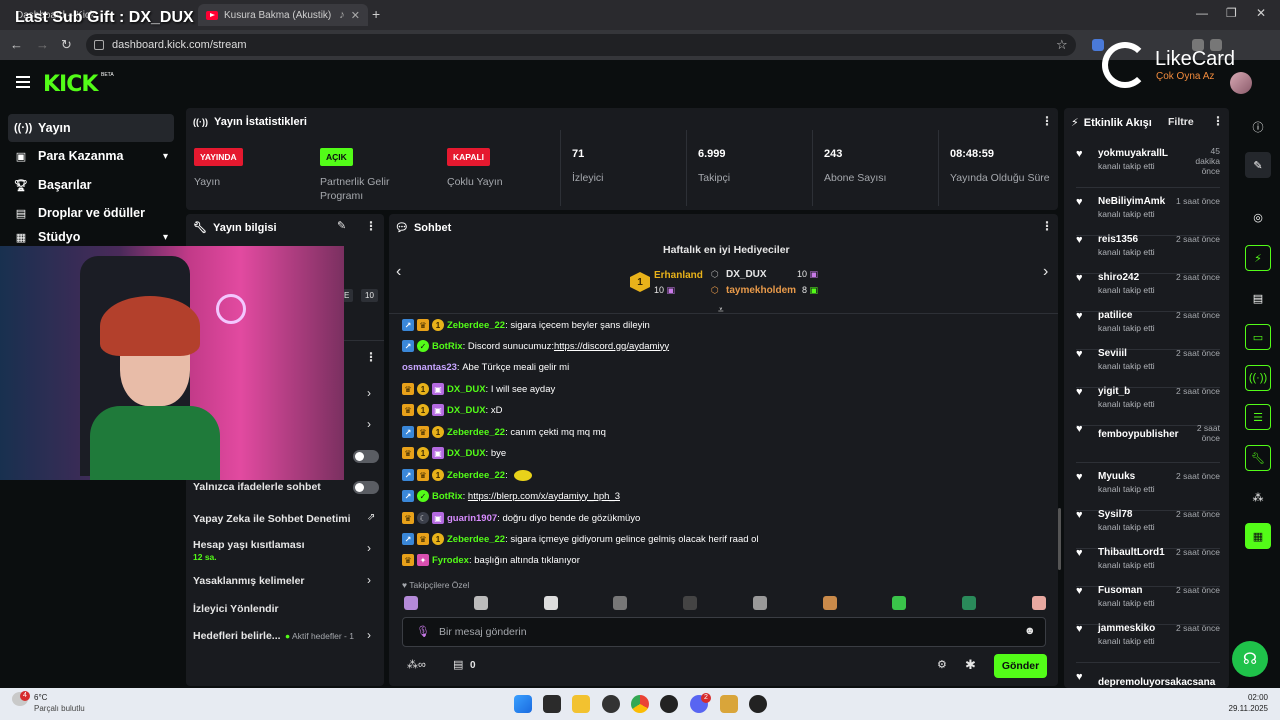 This screenshot has height=720, width=1280. What do you see at coordinates (1261, 13) in the screenshot?
I see `close-window-button: ✕` at bounding box center [1261, 13].